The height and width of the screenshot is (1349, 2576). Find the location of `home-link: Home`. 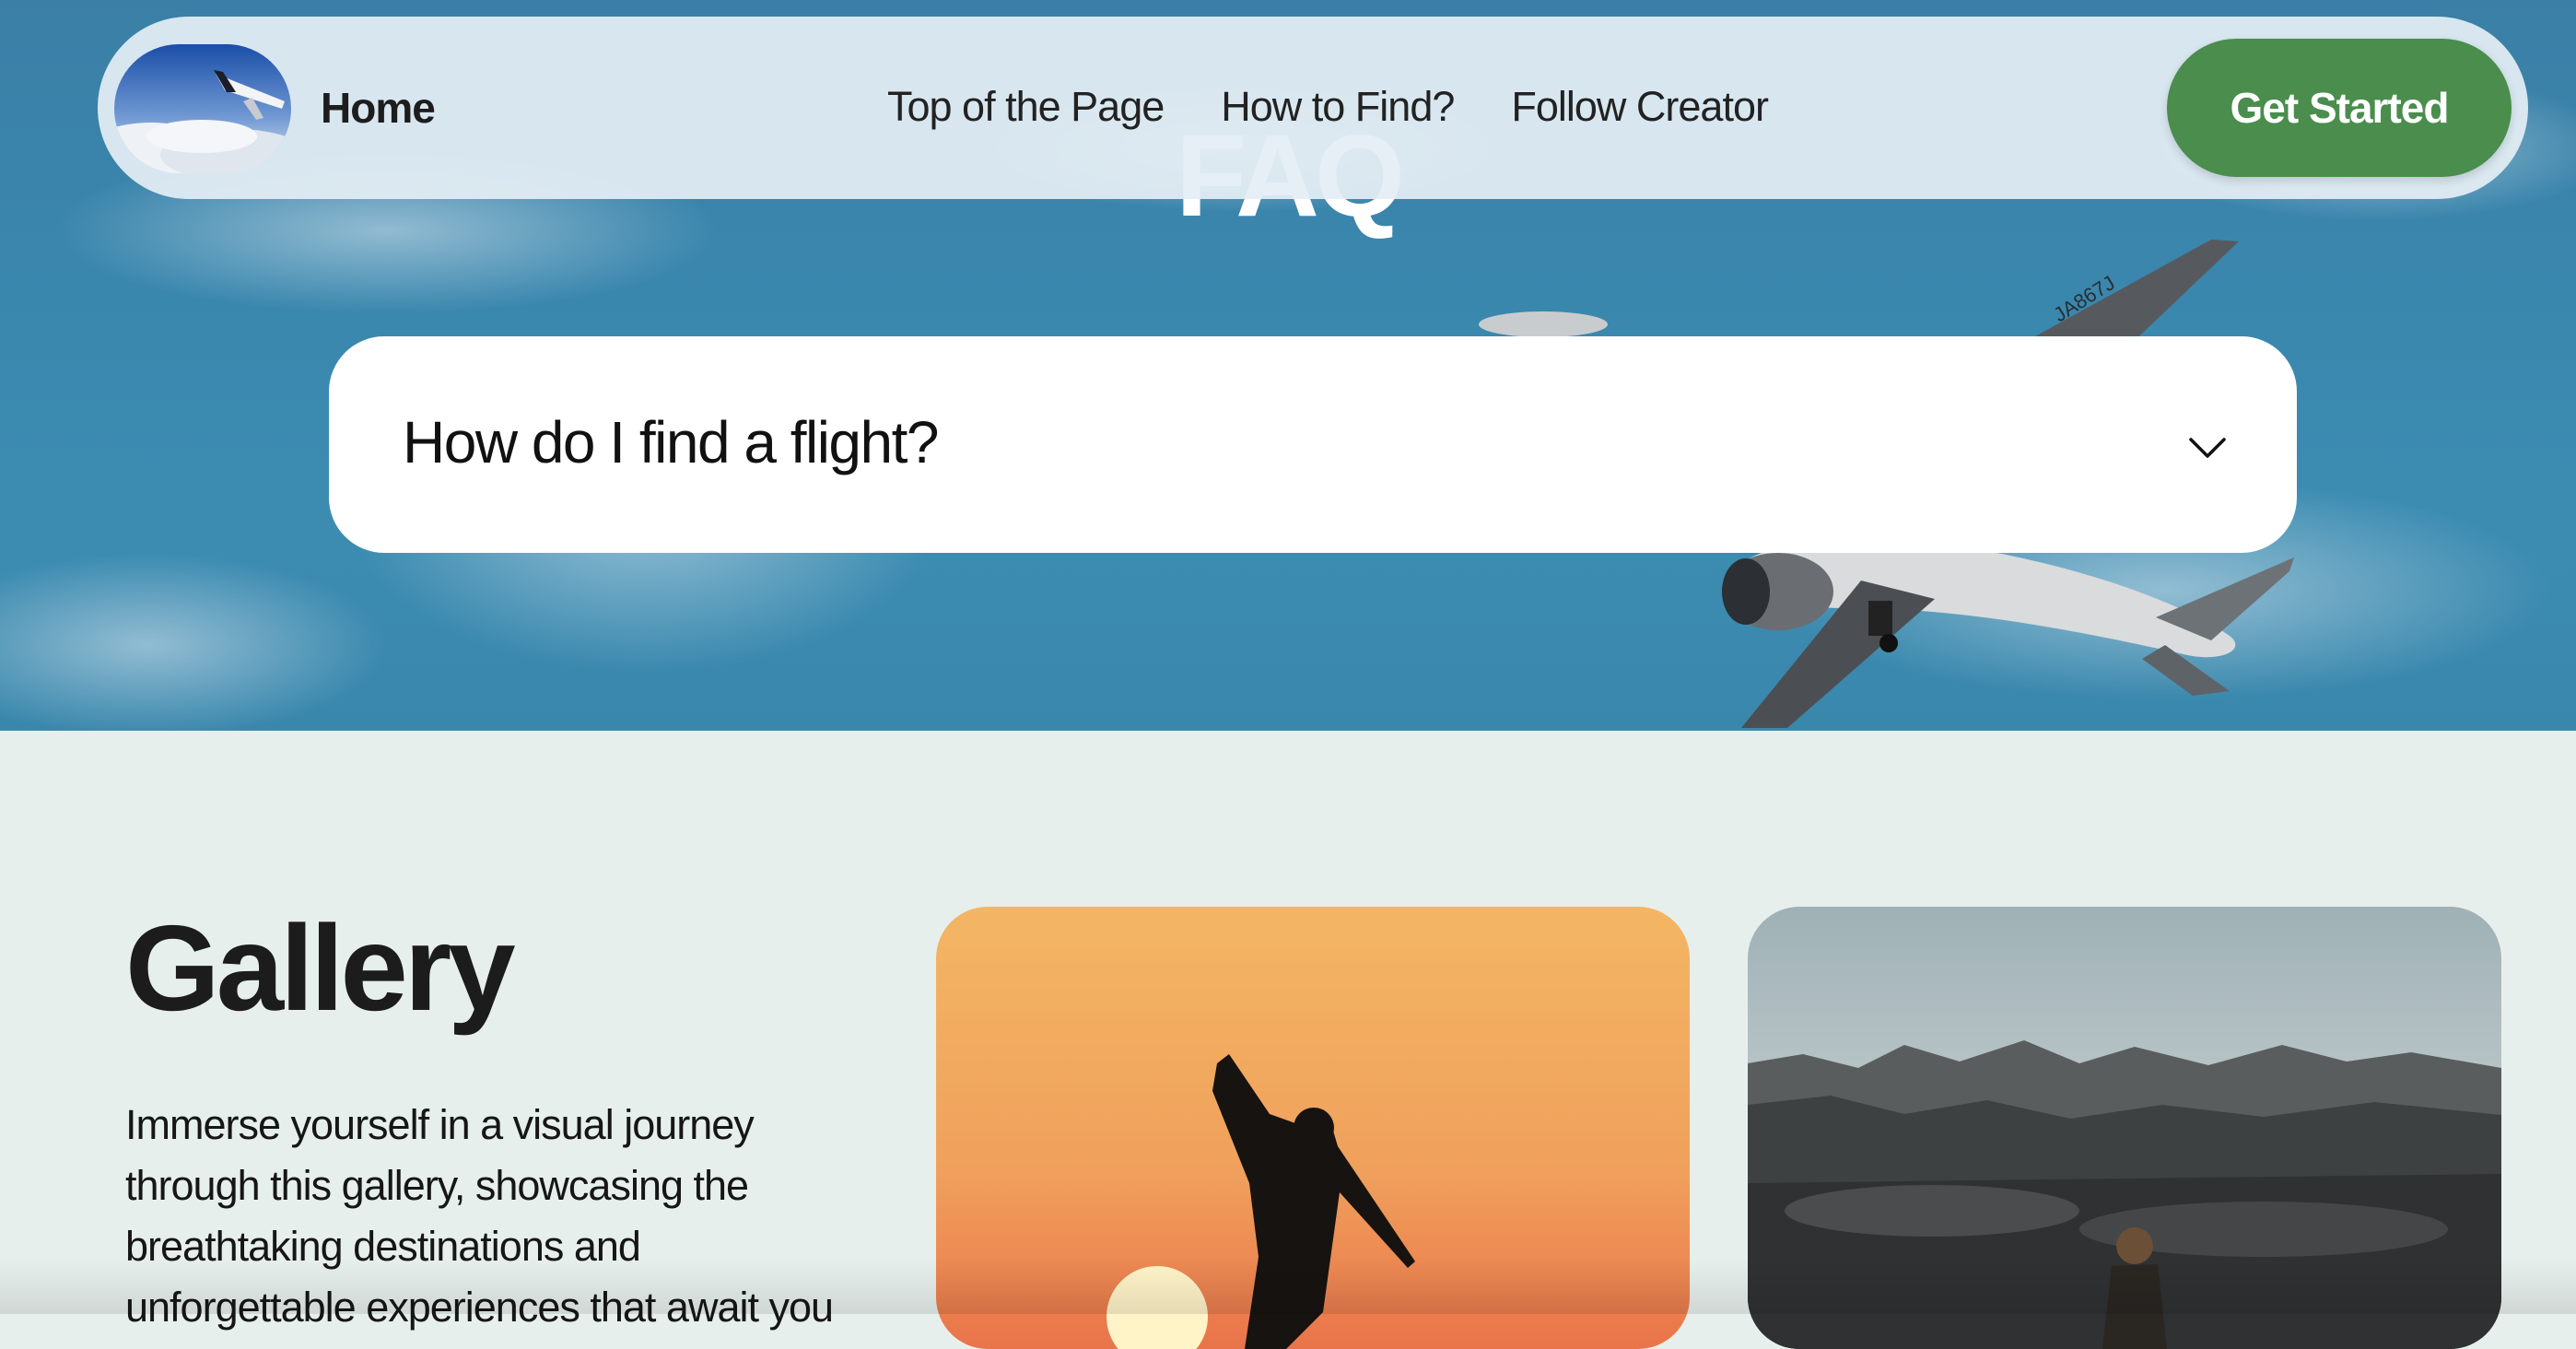

home-link: Home is located at coordinates (378, 108).